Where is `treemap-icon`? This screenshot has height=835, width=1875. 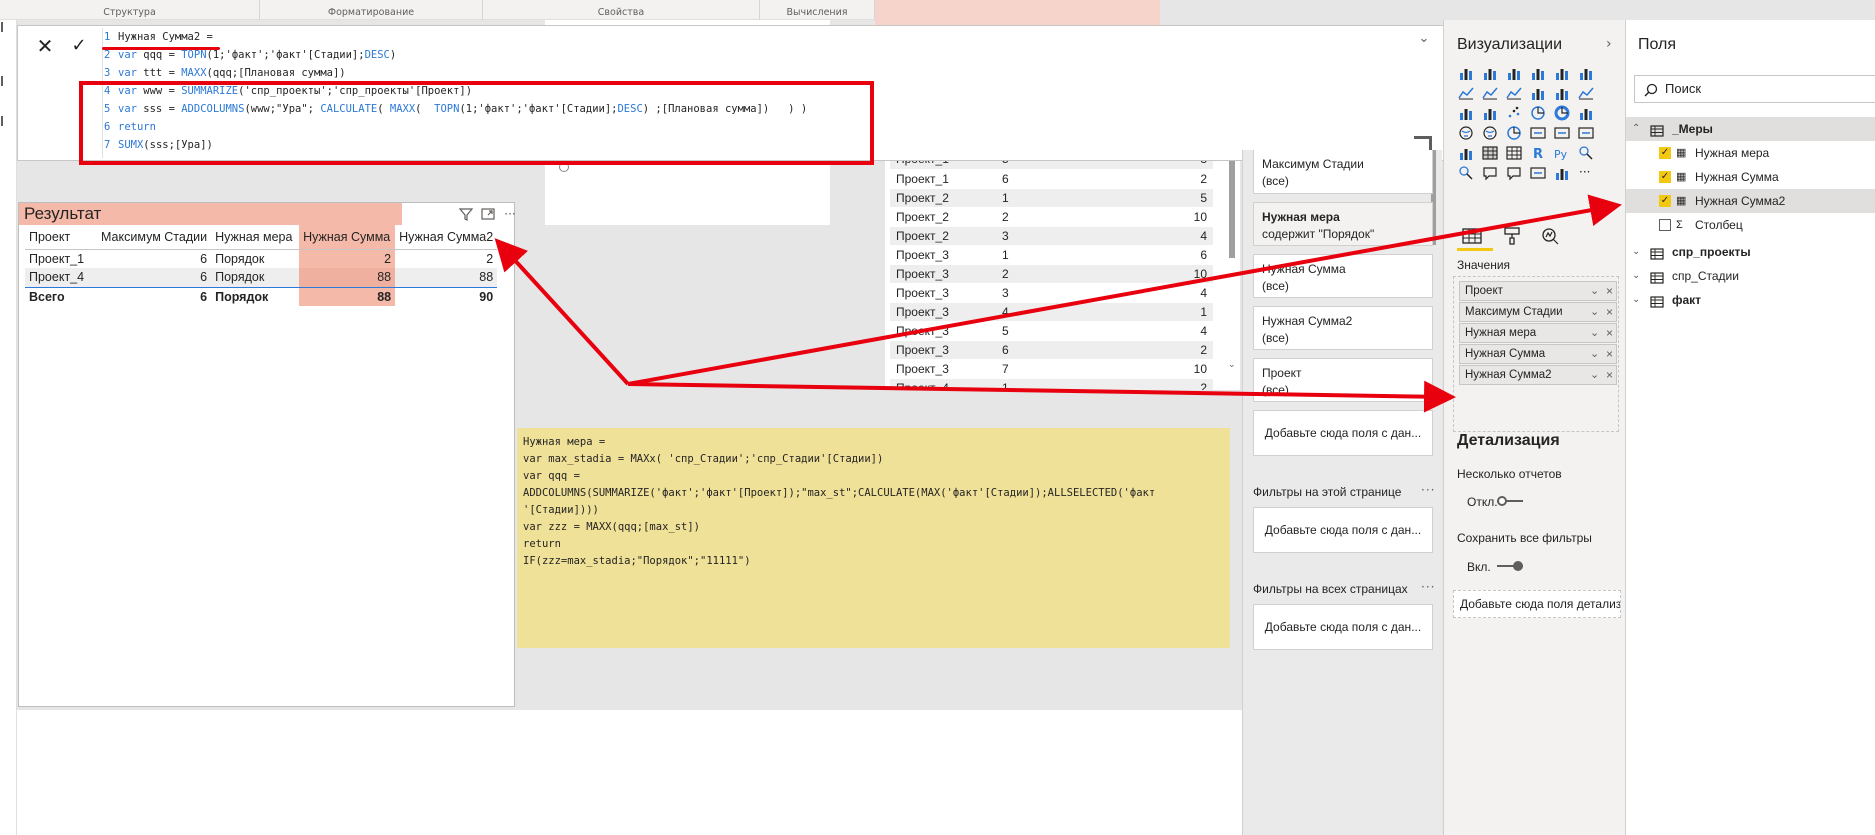 treemap-icon is located at coordinates (1586, 113).